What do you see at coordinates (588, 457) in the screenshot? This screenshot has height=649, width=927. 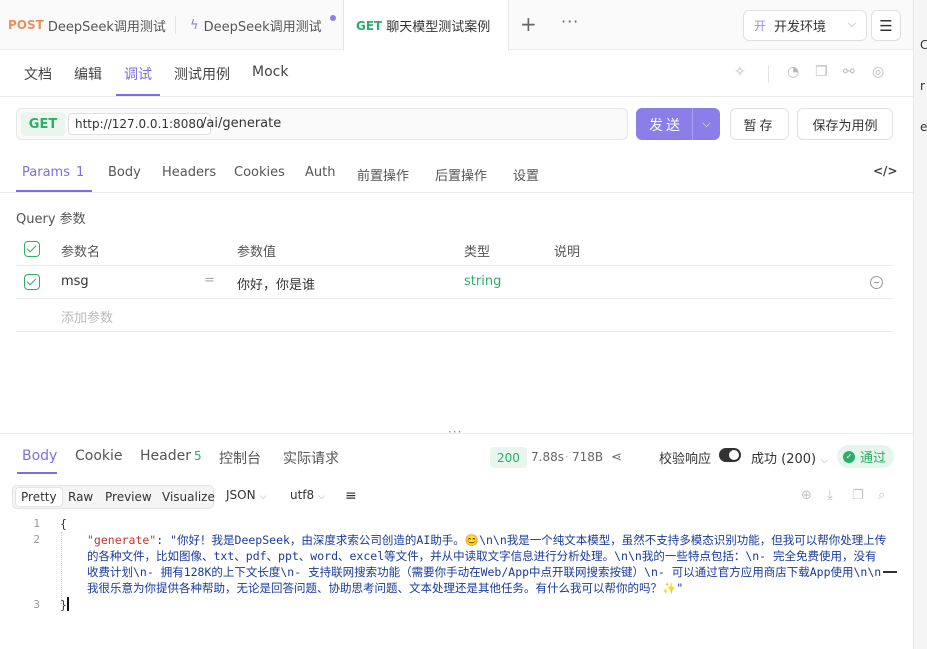 I see `response-size: 718B` at bounding box center [588, 457].